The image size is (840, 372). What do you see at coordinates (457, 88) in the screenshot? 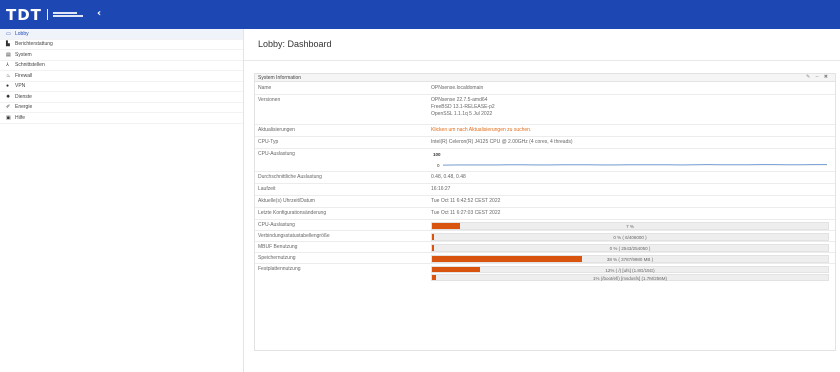
I see `row-value: OPNsense.localdomain` at bounding box center [457, 88].